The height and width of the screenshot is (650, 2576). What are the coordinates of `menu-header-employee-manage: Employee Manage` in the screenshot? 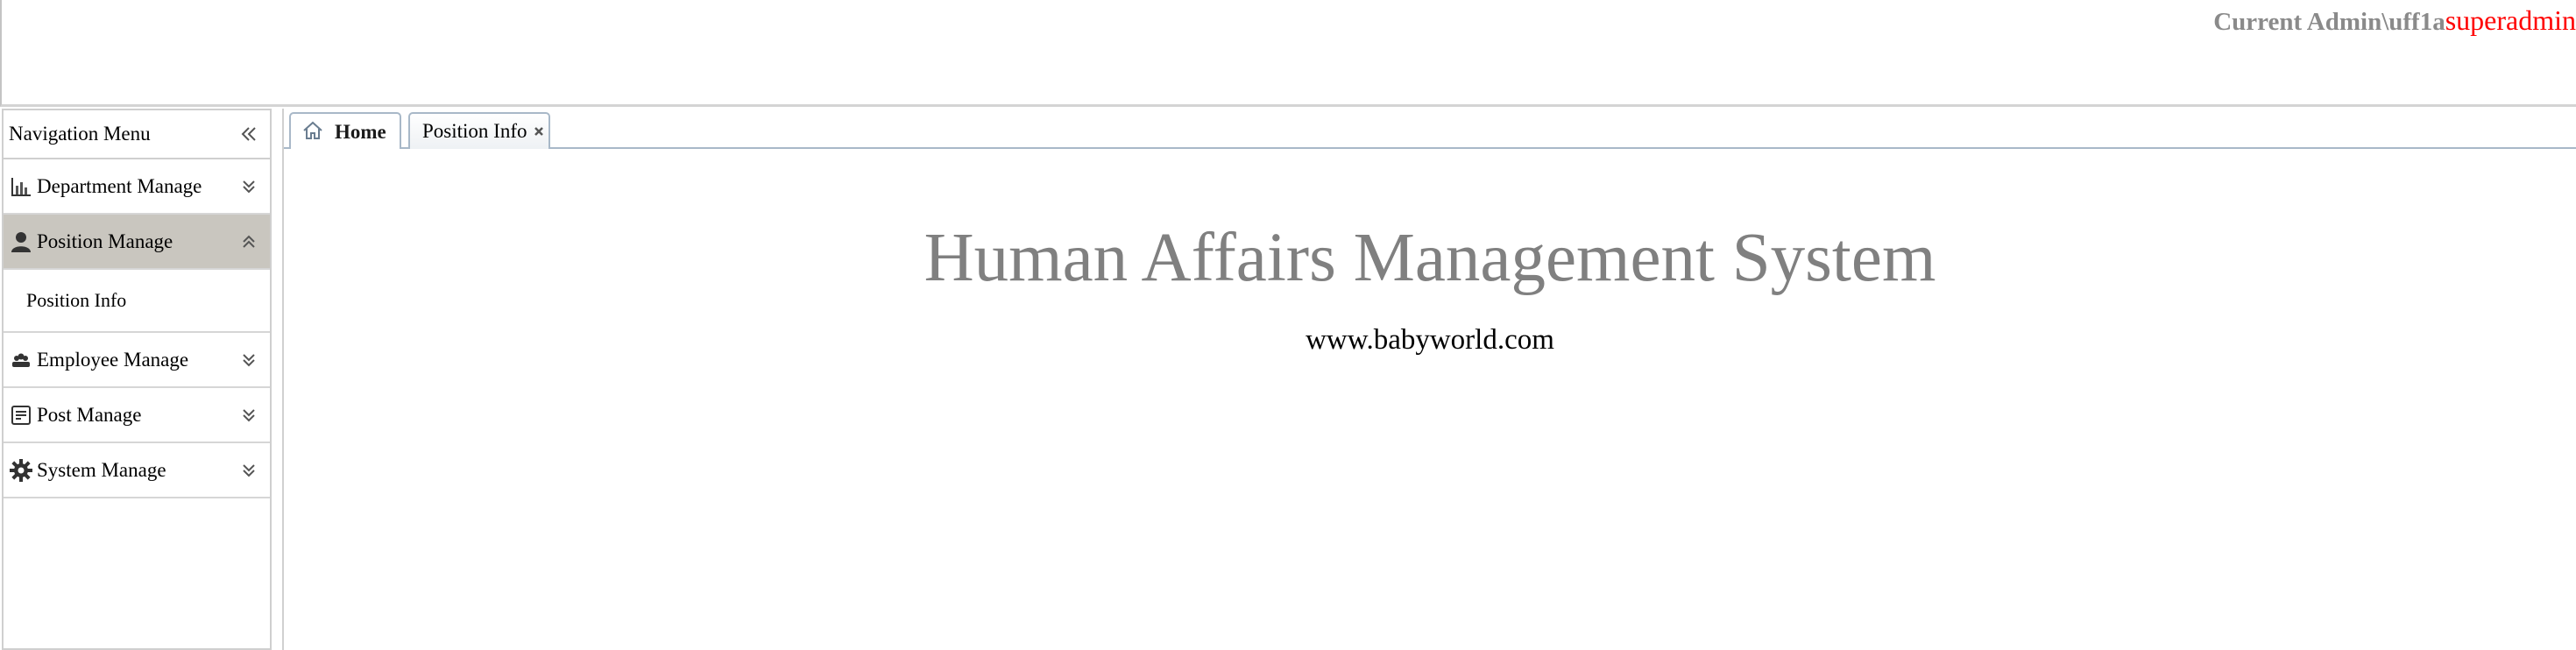 It's located at (137, 359).